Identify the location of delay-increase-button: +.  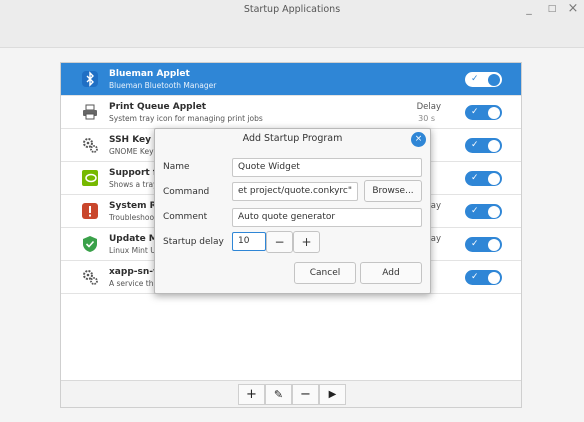
(306, 242).